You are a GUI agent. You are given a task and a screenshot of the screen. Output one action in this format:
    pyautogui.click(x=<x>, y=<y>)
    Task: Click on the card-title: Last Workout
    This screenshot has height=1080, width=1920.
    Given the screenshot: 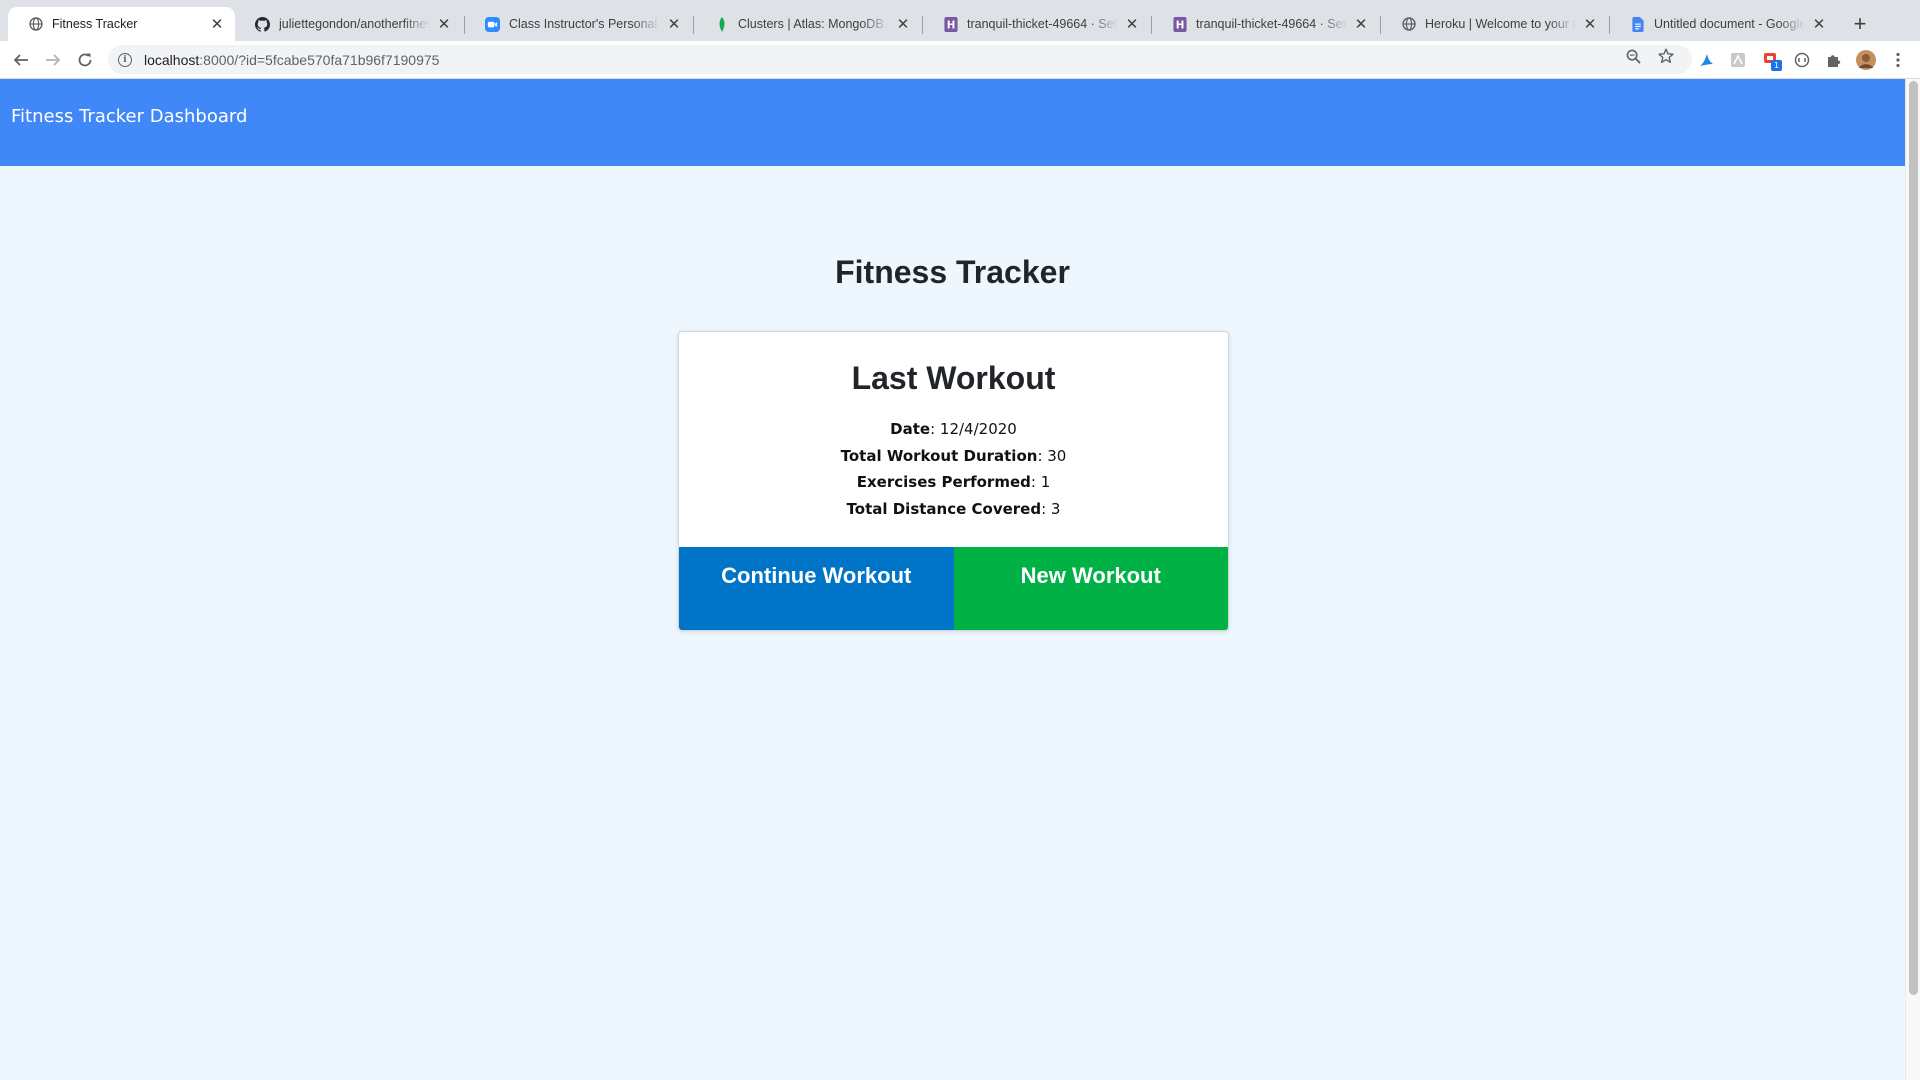 What is the action you would take?
    pyautogui.click(x=953, y=378)
    